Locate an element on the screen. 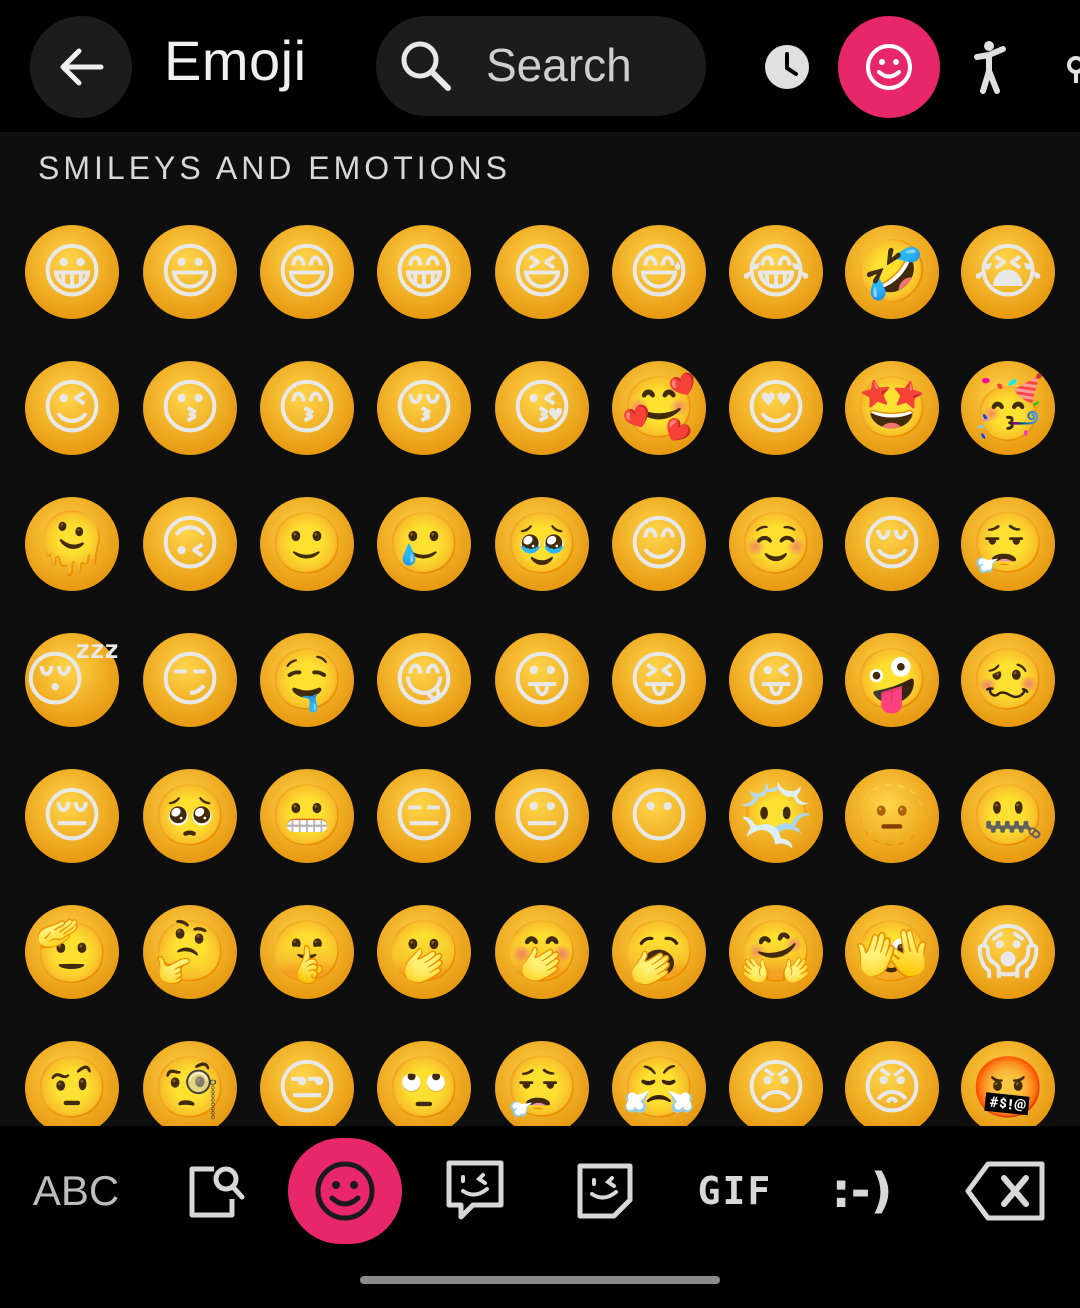  emoji-key: 😌 is located at coordinates (892, 544).